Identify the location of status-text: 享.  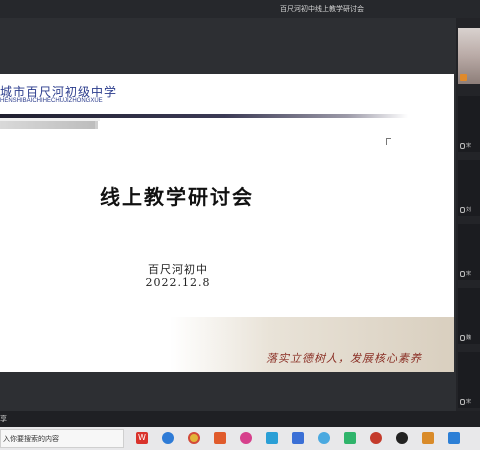
(3, 419).